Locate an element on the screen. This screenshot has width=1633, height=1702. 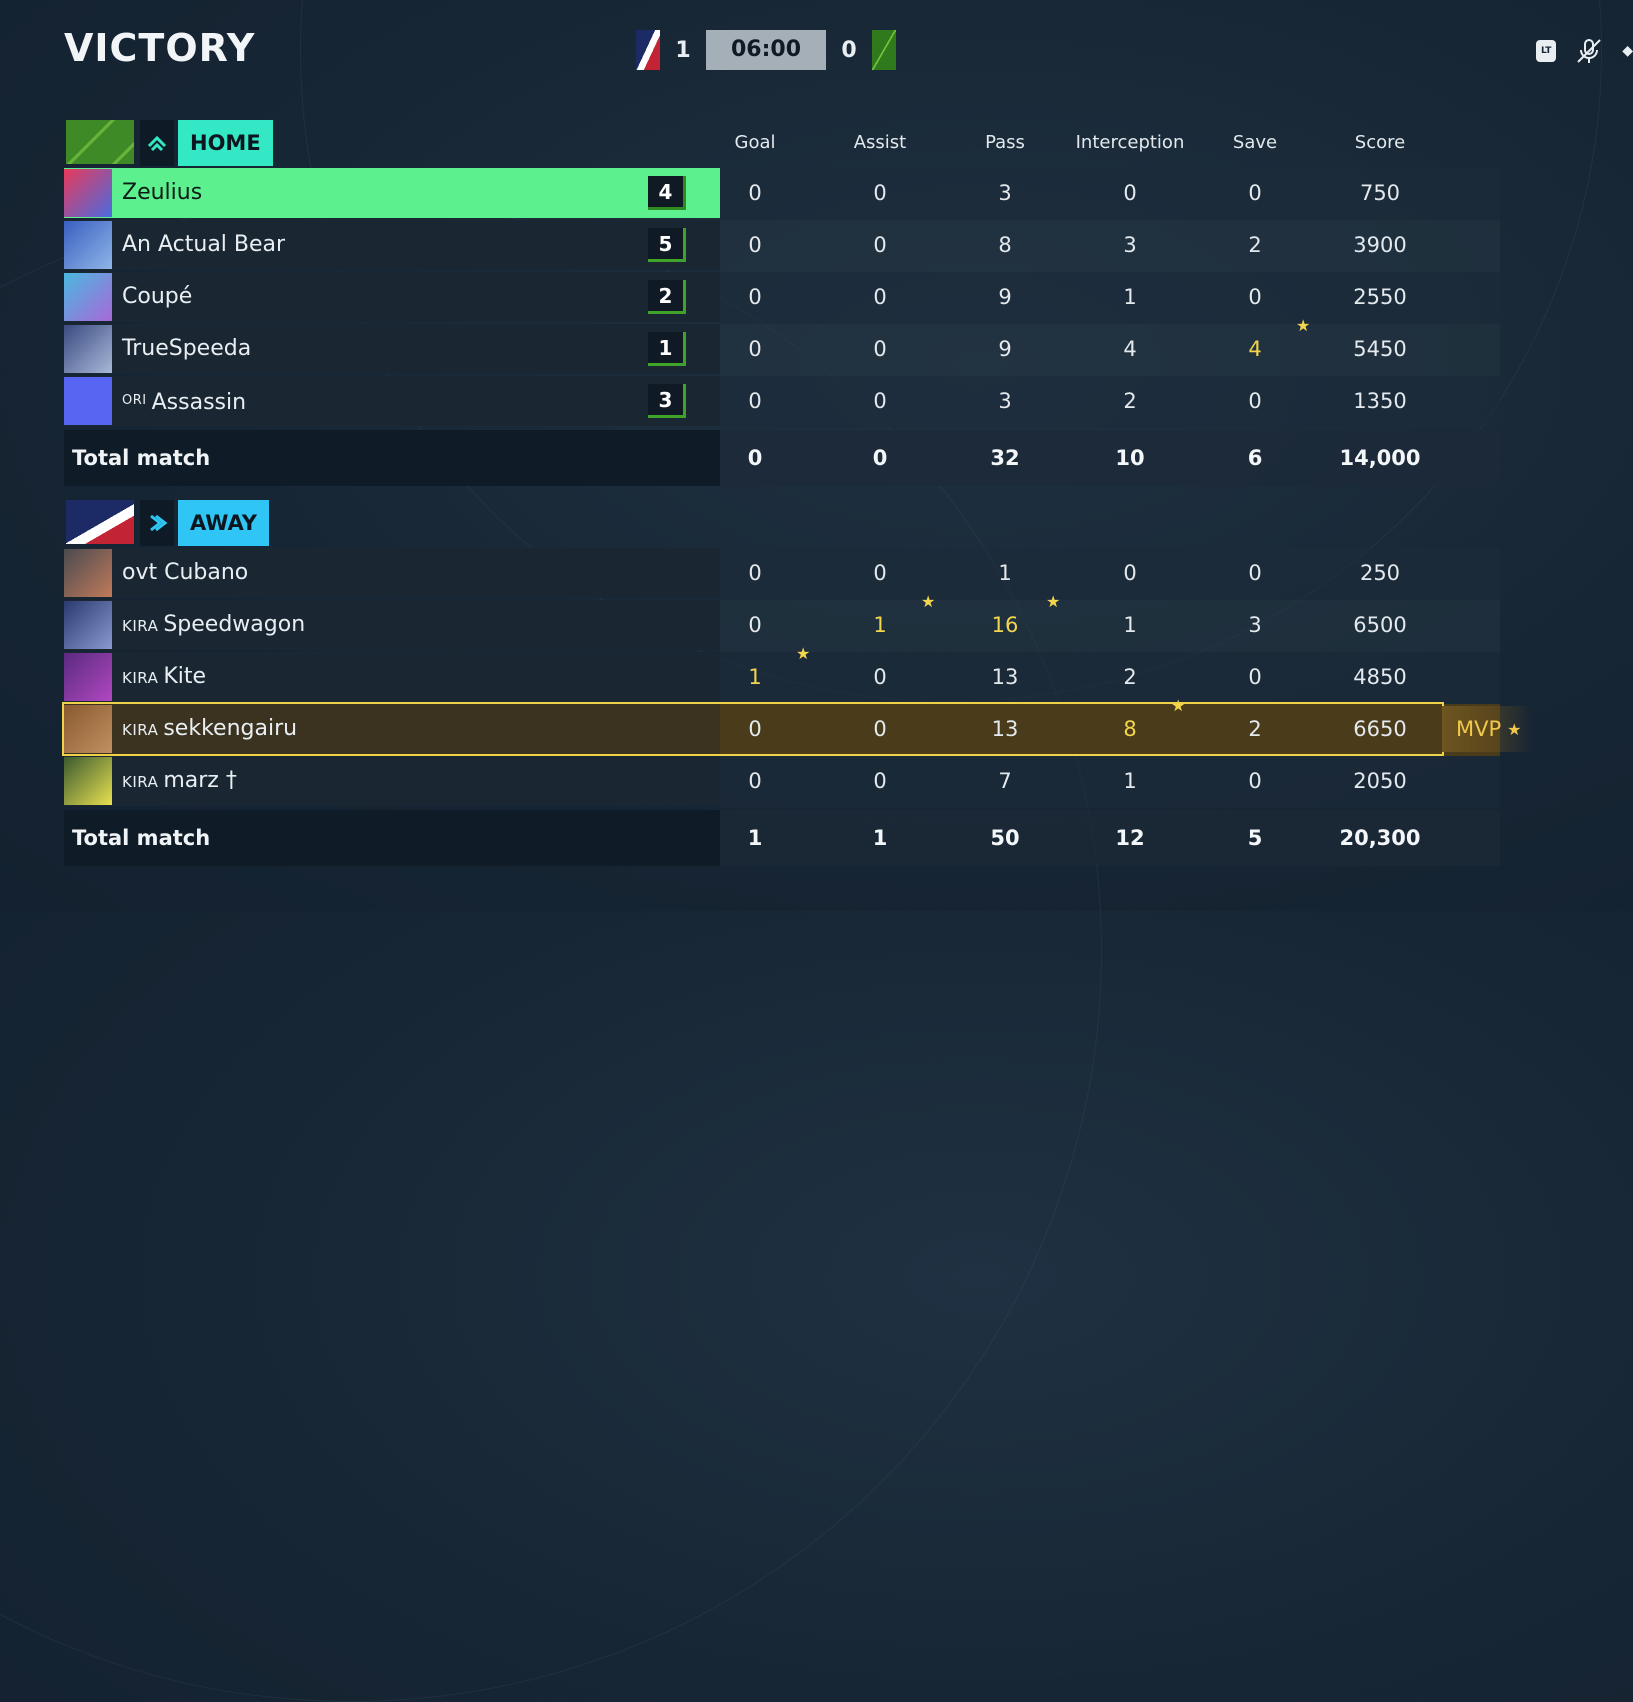
mic-muted-icon is located at coordinates (1589, 51).